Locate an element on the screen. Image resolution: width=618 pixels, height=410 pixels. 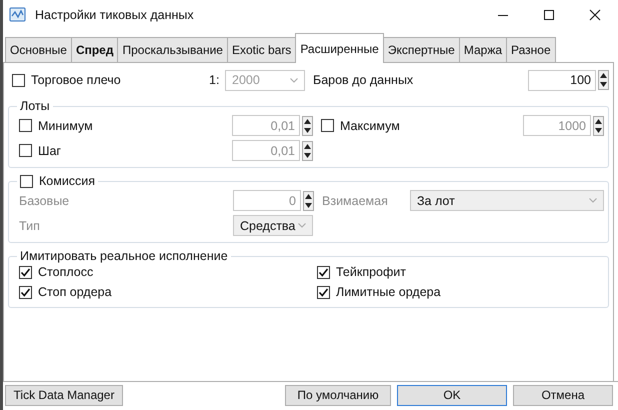
tab: Exotic bars is located at coordinates (261, 49).